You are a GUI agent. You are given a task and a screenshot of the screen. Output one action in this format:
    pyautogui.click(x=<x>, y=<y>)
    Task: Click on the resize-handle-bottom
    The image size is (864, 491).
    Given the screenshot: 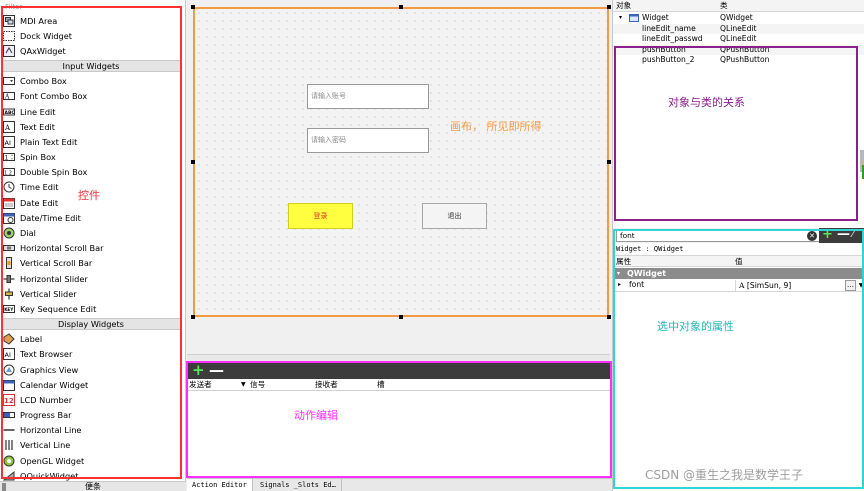 What is the action you would take?
    pyautogui.click(x=401, y=317)
    